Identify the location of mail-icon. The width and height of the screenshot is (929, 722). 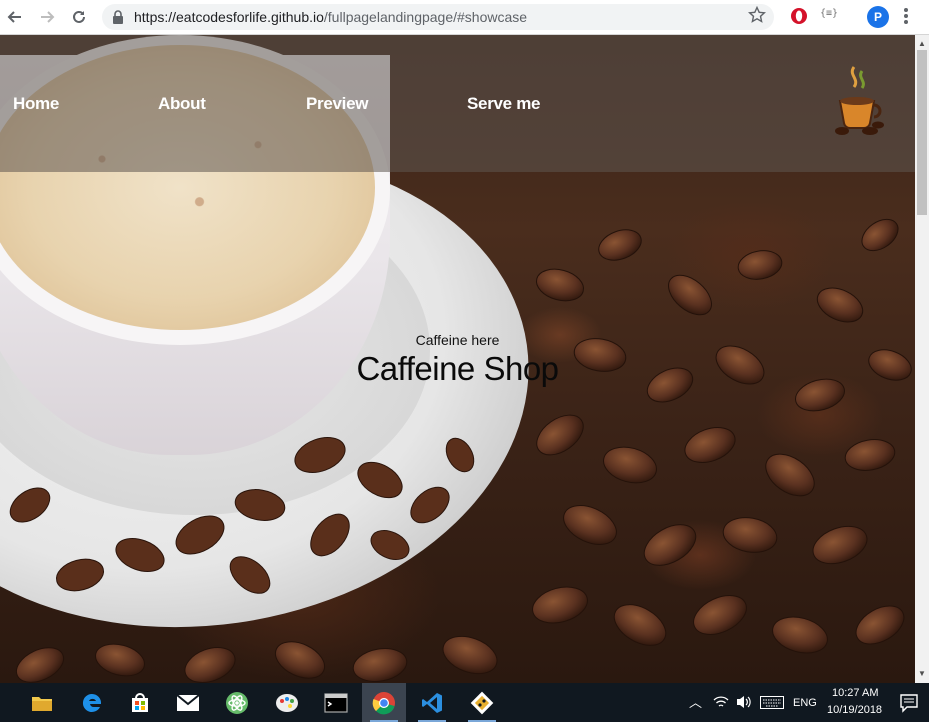
(188, 702).